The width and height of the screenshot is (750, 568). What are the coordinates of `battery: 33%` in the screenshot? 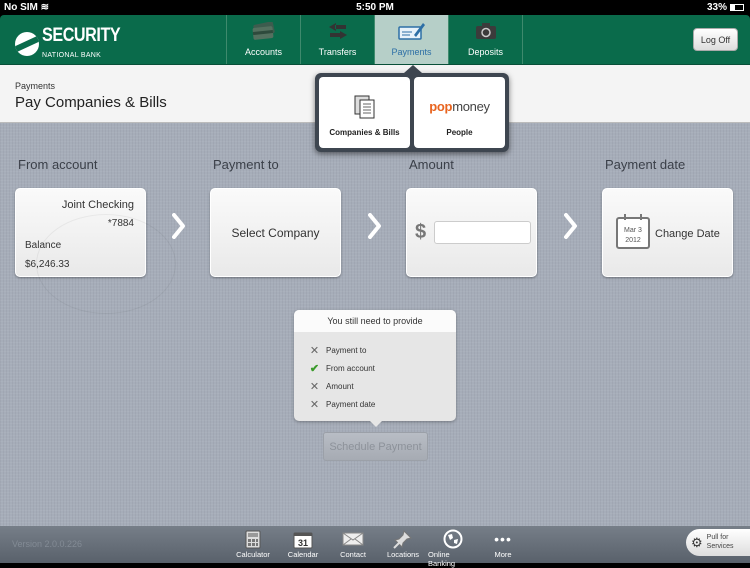 It's located at (725, 7).